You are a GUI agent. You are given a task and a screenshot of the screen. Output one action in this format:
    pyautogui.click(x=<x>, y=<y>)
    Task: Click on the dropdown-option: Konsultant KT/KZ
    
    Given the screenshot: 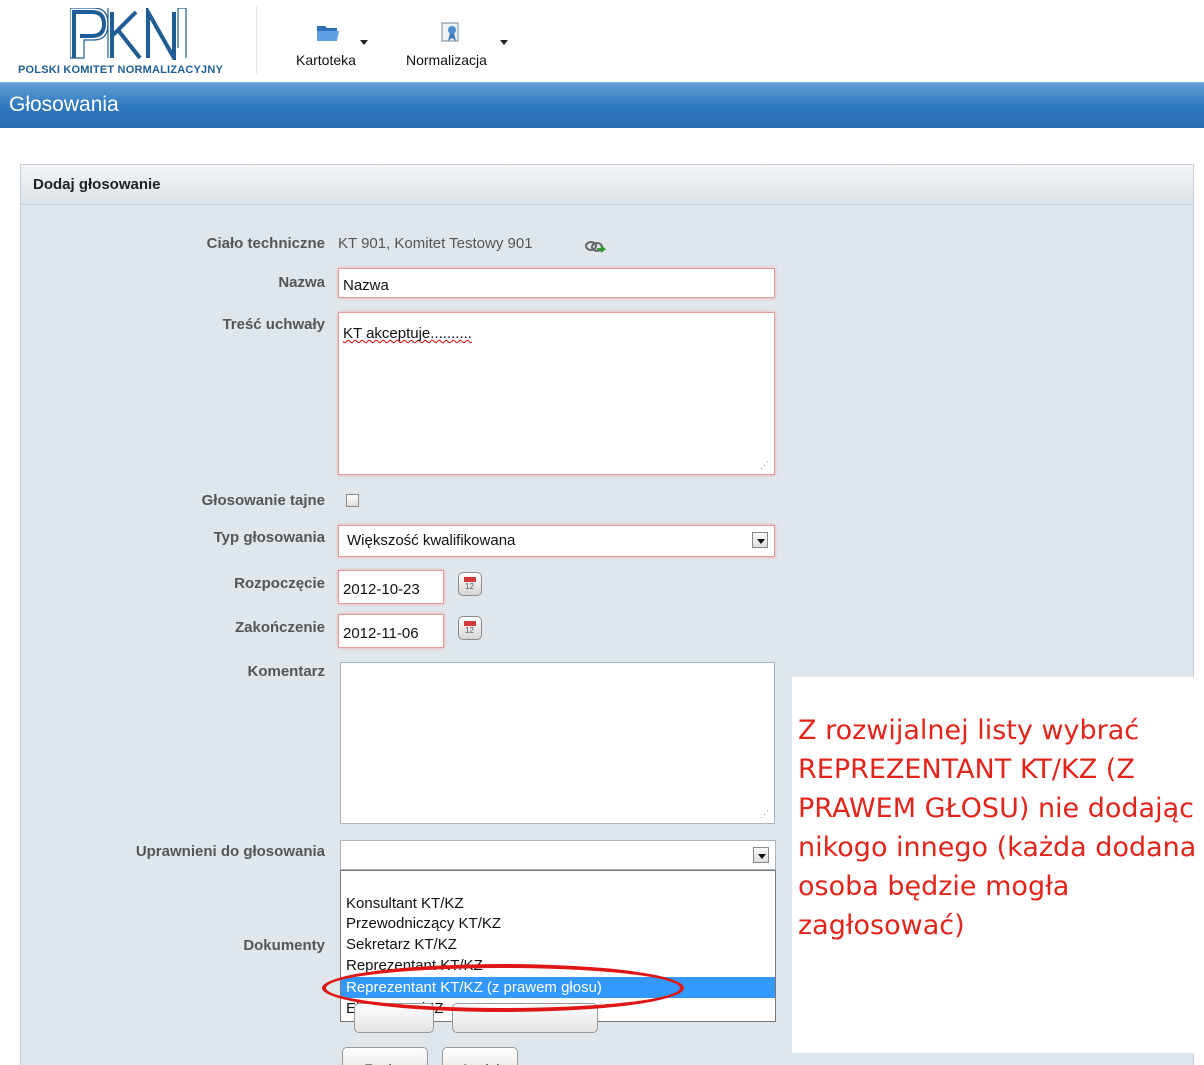 What is the action you would take?
    pyautogui.click(x=558, y=903)
    